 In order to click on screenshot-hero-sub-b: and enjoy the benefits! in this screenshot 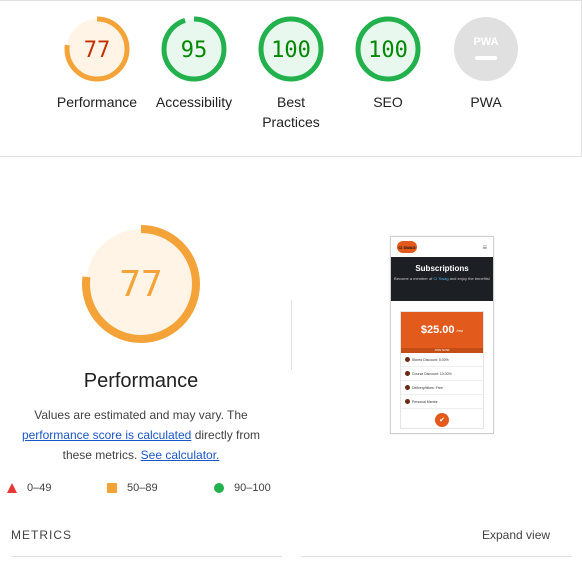, I will do `click(469, 278)`.